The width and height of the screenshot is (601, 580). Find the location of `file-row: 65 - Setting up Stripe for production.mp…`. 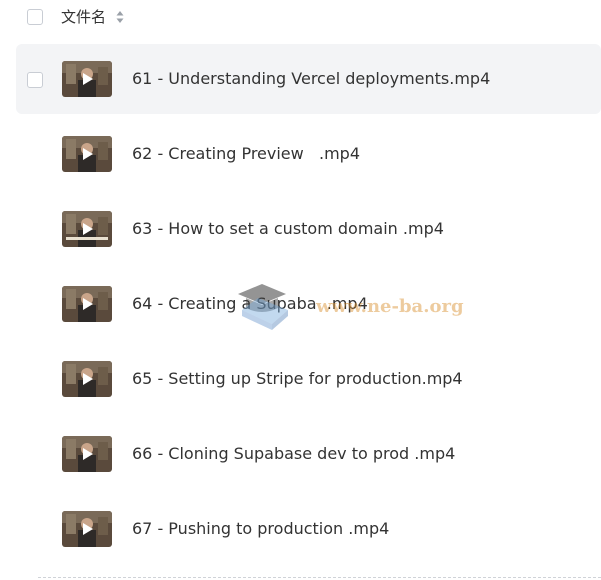

file-row: 65 - Setting up Stripe for production.mp… is located at coordinates (308, 379).